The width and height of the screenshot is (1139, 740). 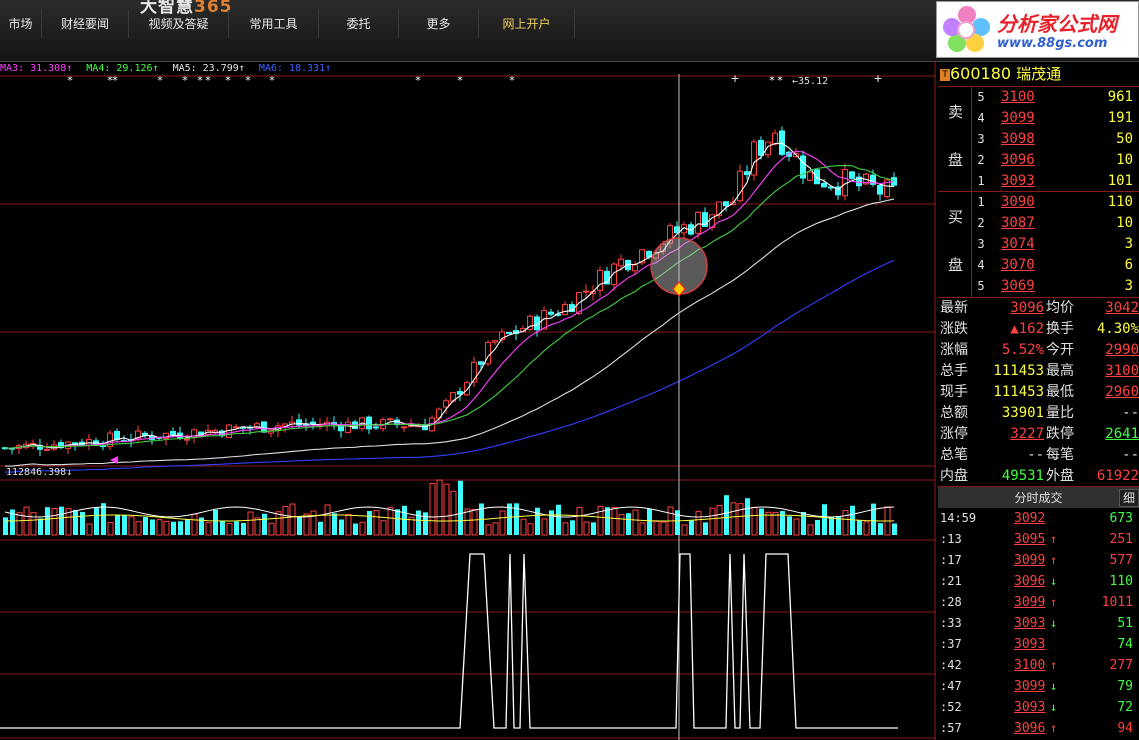 What do you see at coordinates (951, 686) in the screenshot?
I see `tick-time: :47` at bounding box center [951, 686].